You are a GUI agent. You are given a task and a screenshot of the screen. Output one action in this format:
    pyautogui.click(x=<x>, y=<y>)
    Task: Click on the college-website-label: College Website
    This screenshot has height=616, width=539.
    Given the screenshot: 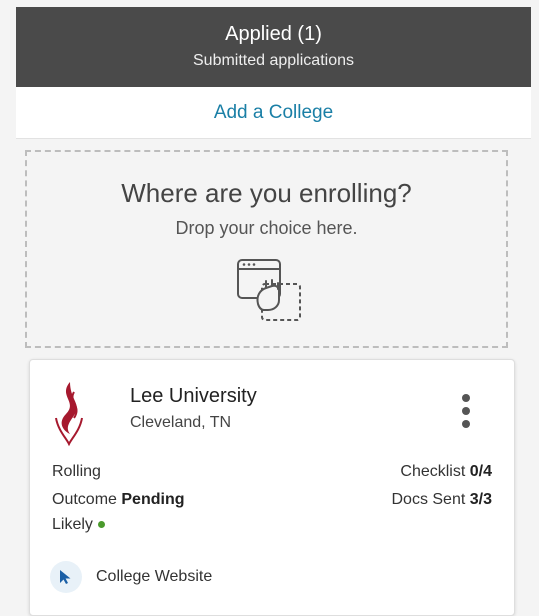 What is the action you would take?
    pyautogui.click(x=154, y=576)
    